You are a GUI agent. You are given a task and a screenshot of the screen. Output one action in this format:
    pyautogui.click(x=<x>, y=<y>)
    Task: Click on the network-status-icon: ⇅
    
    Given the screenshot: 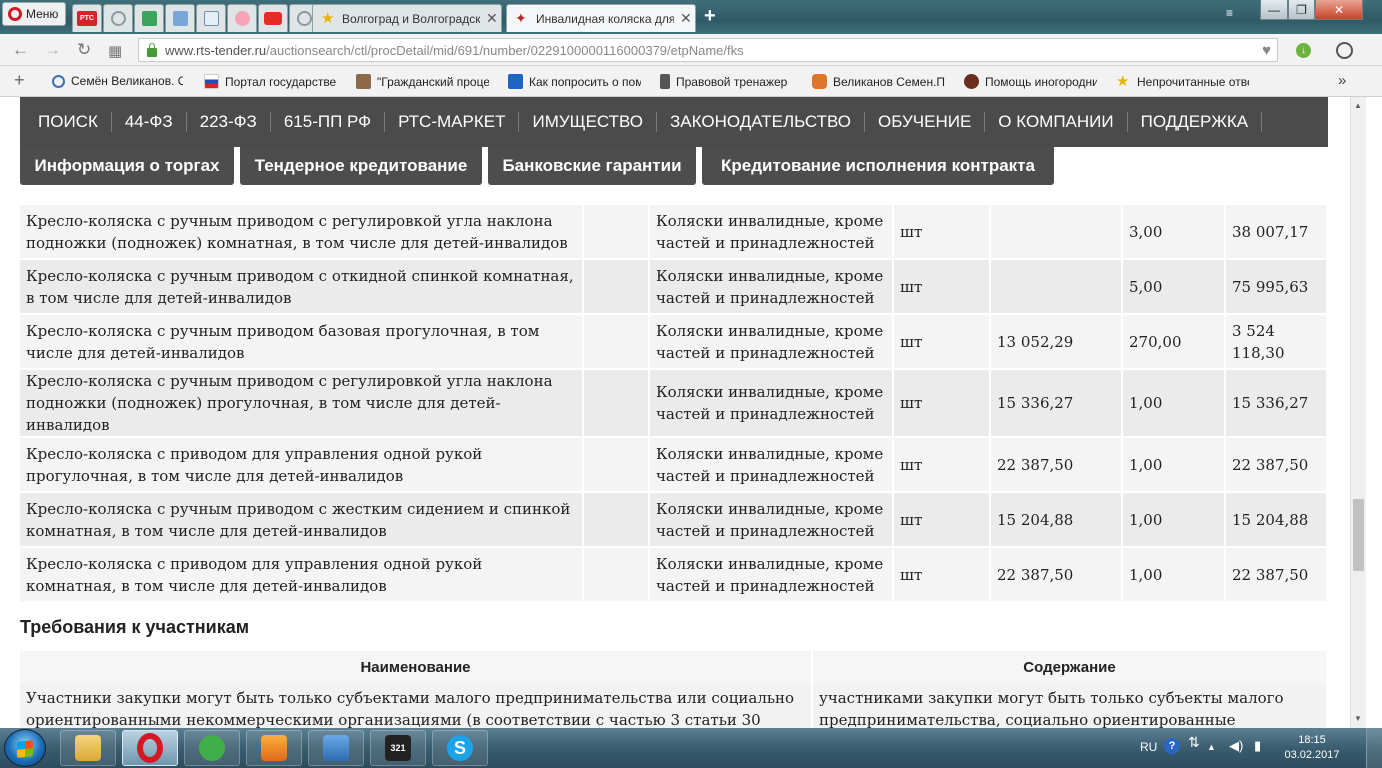 What is the action you would take?
    pyautogui.click(x=1194, y=742)
    